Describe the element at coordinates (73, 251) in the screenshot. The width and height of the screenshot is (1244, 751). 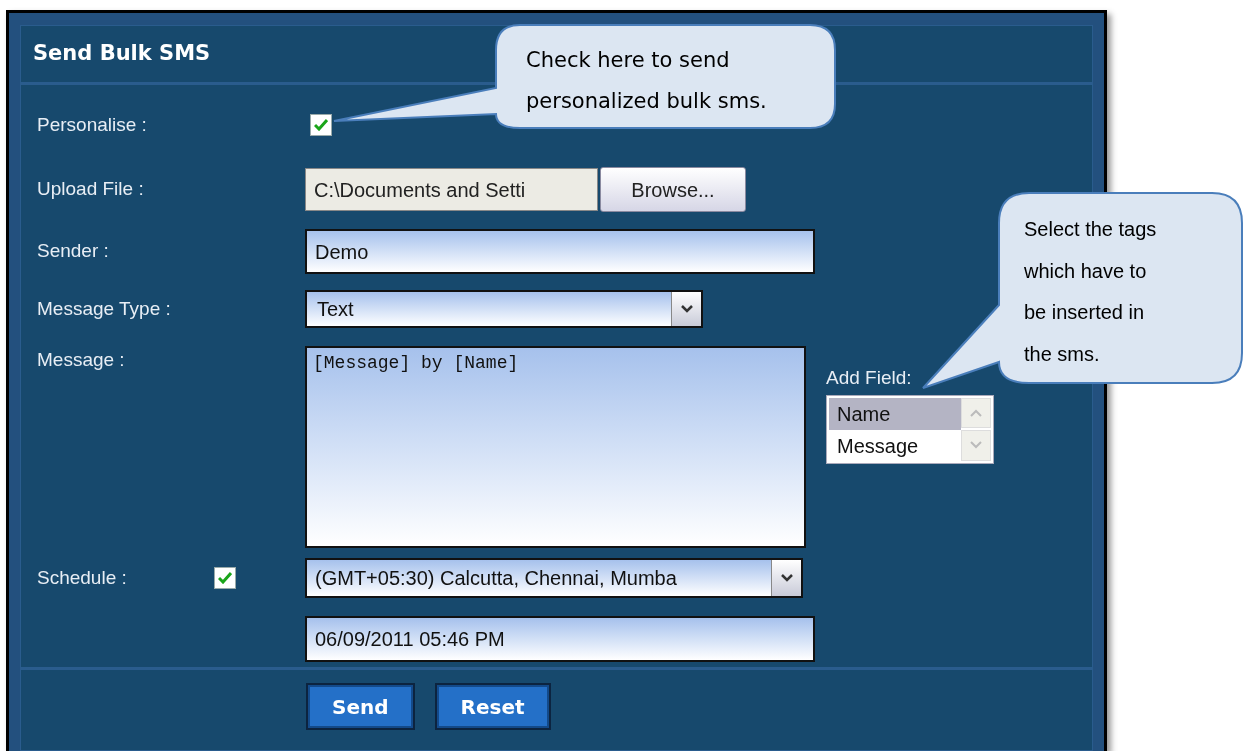
I see `field-label: Sender :` at that location.